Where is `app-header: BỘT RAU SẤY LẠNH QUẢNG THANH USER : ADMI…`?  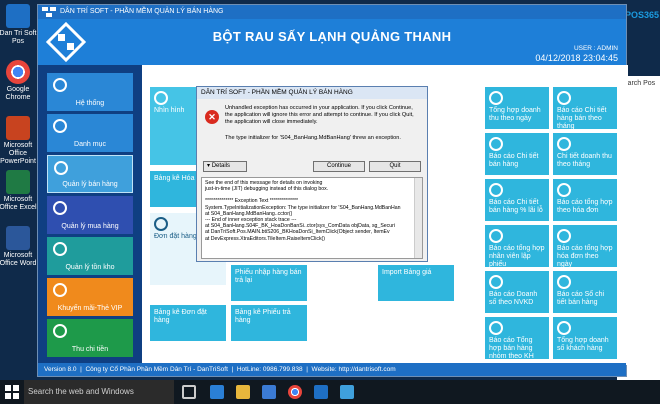 app-header: BỘT RAU SẤY LẠNH QUẢNG THANH USER : ADMI… is located at coordinates (332, 42).